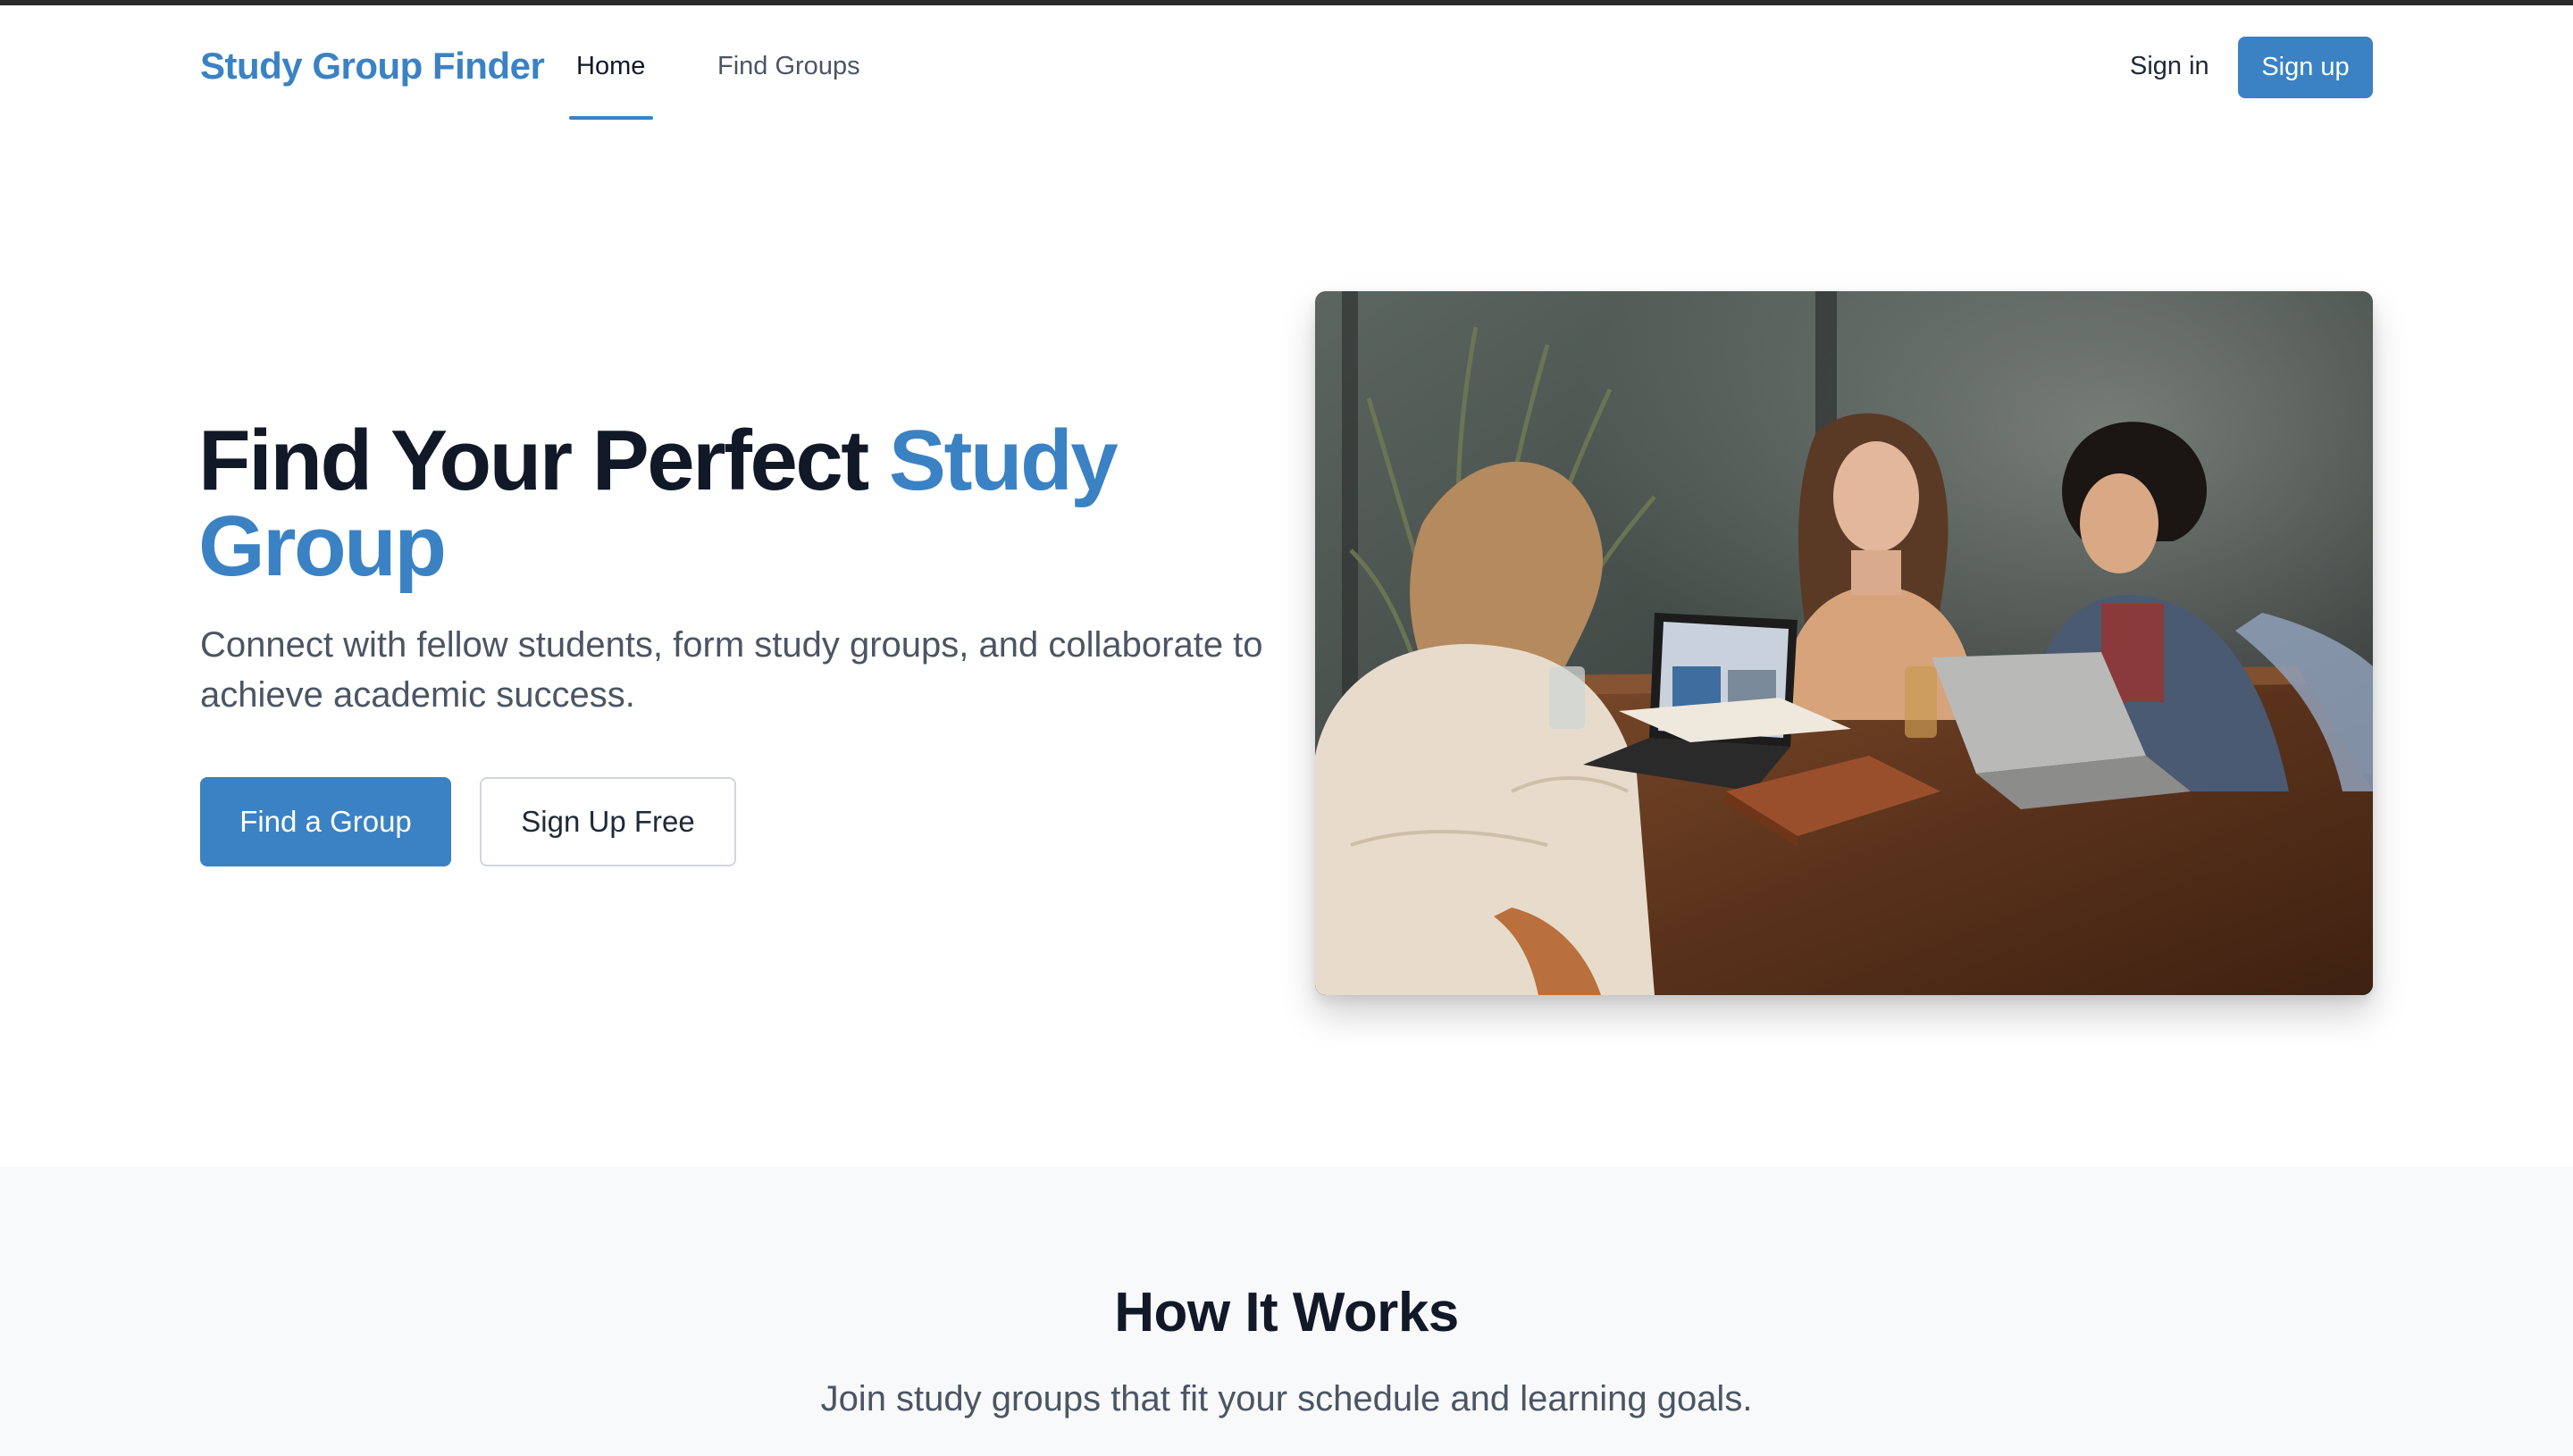  I want to click on sign-up-free-button: Sign Up Free, so click(608, 821).